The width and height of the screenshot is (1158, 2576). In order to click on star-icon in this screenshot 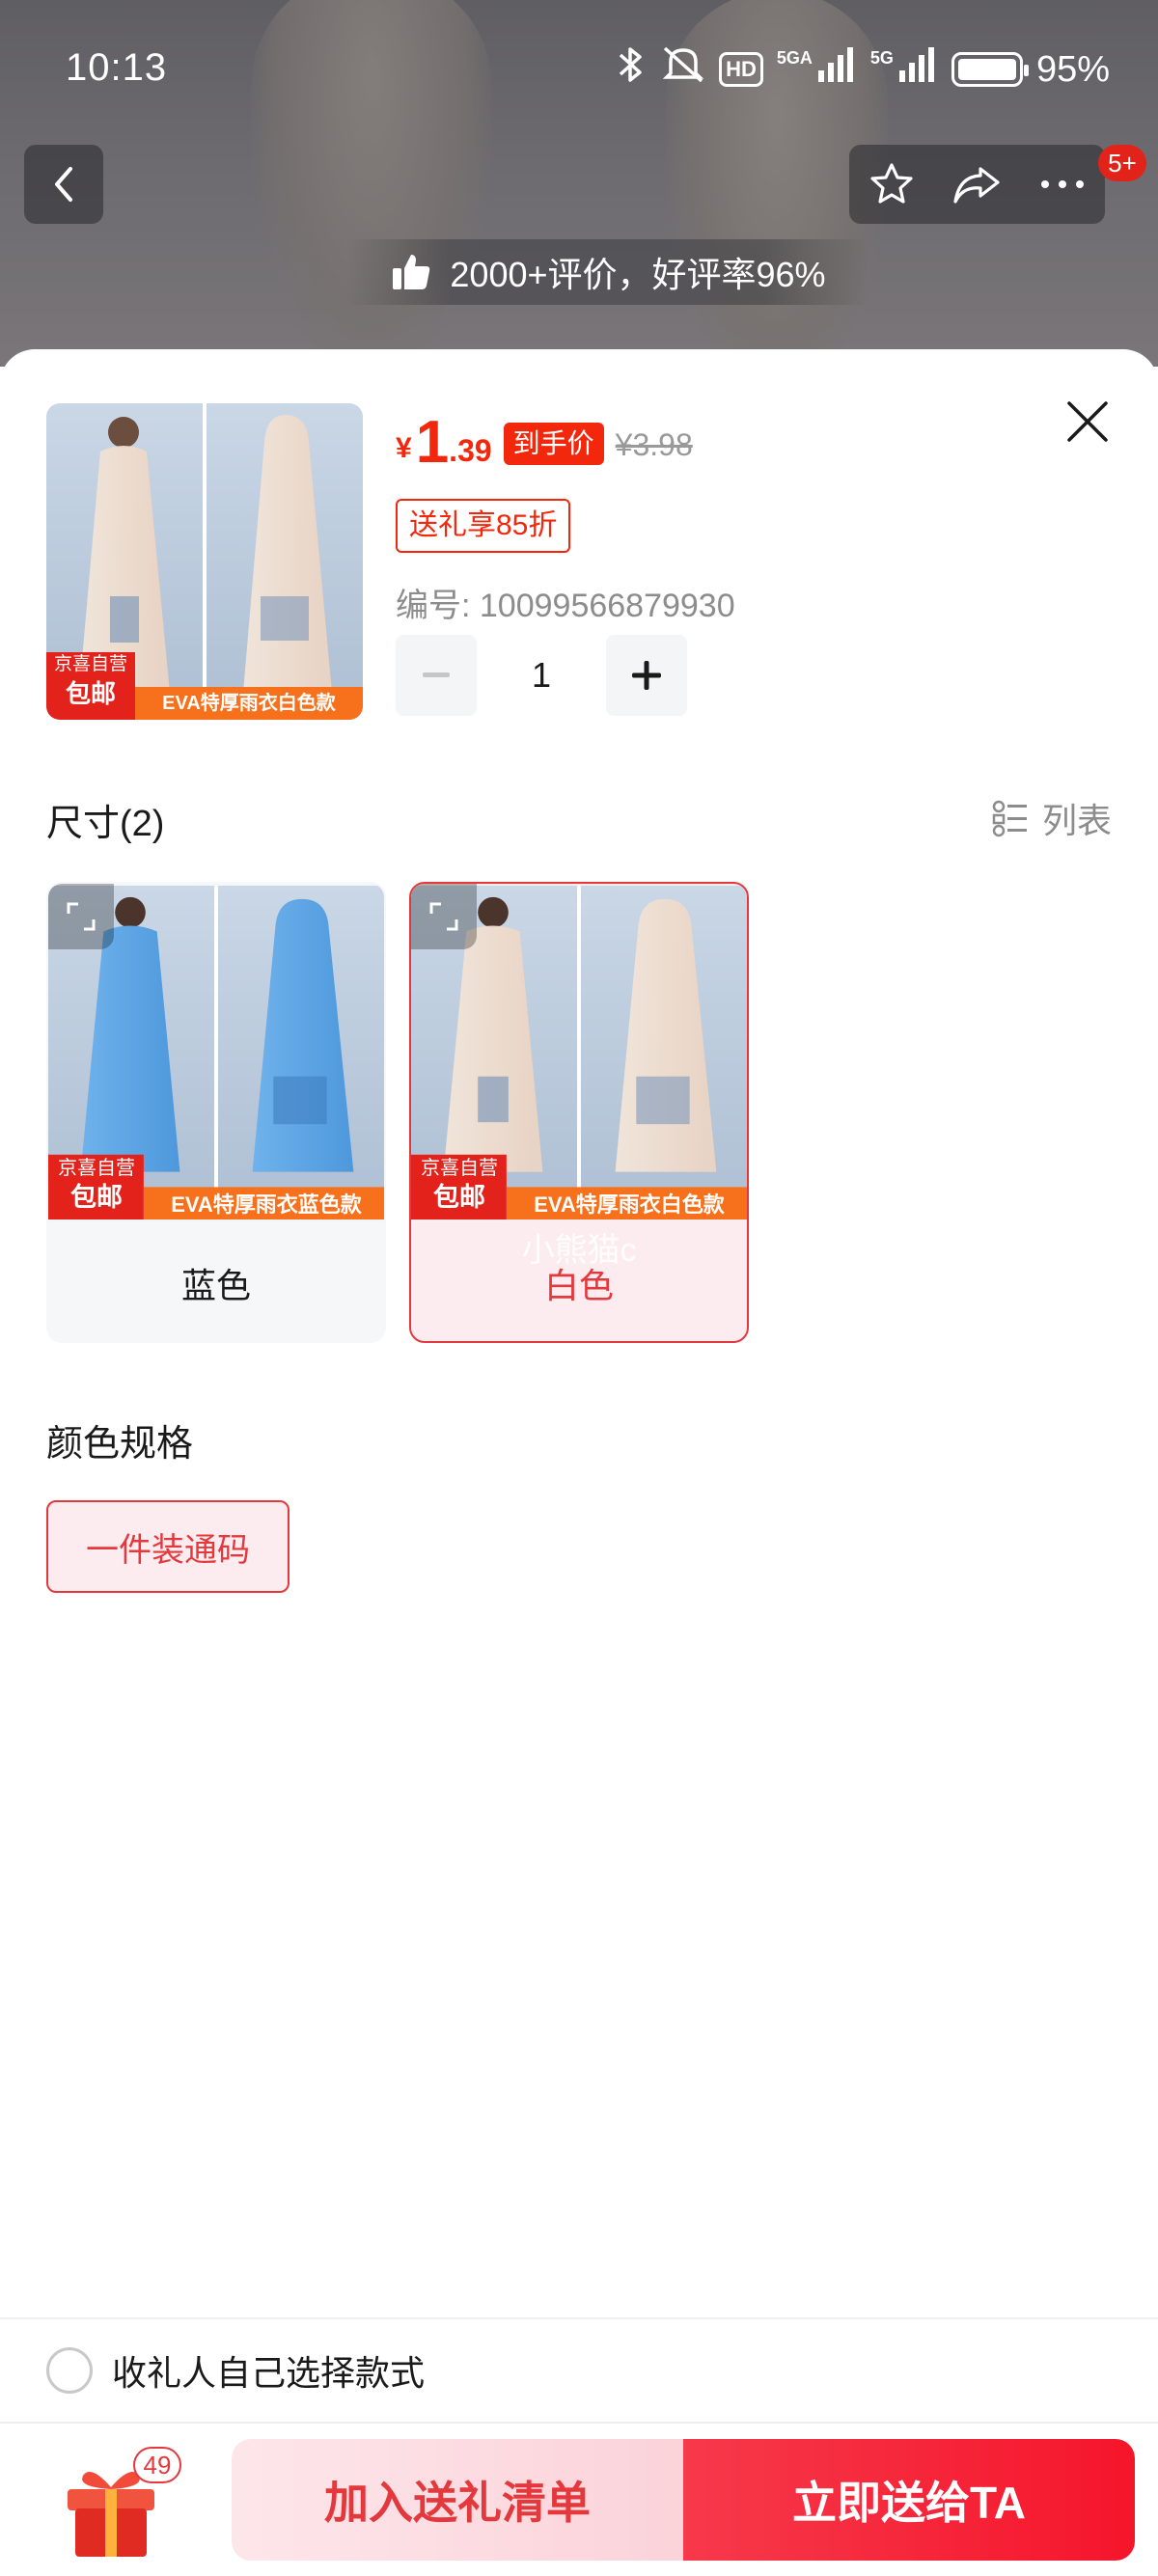, I will do `click(891, 184)`.